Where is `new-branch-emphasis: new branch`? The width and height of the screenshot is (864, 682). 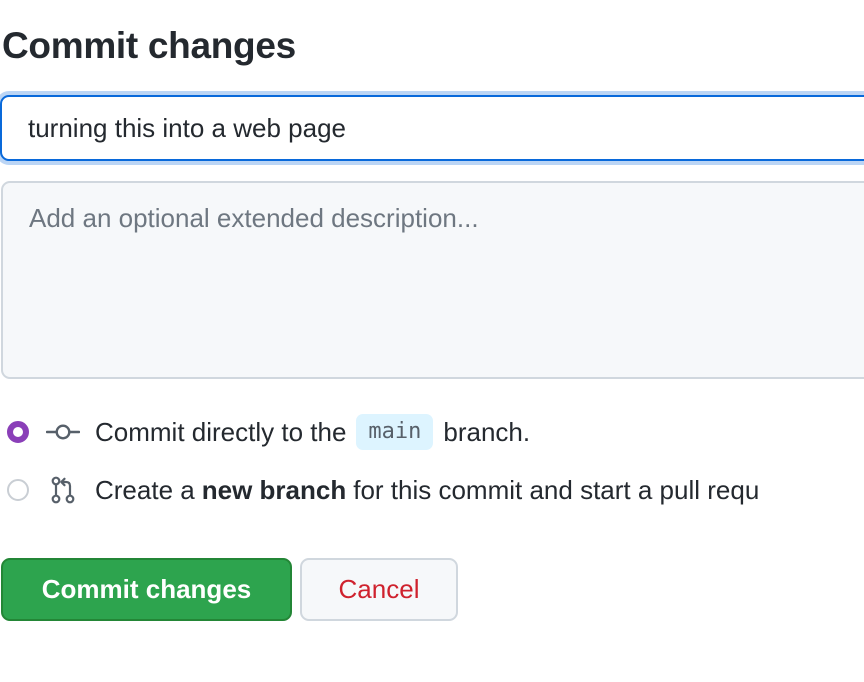 new-branch-emphasis: new branch is located at coordinates (274, 489).